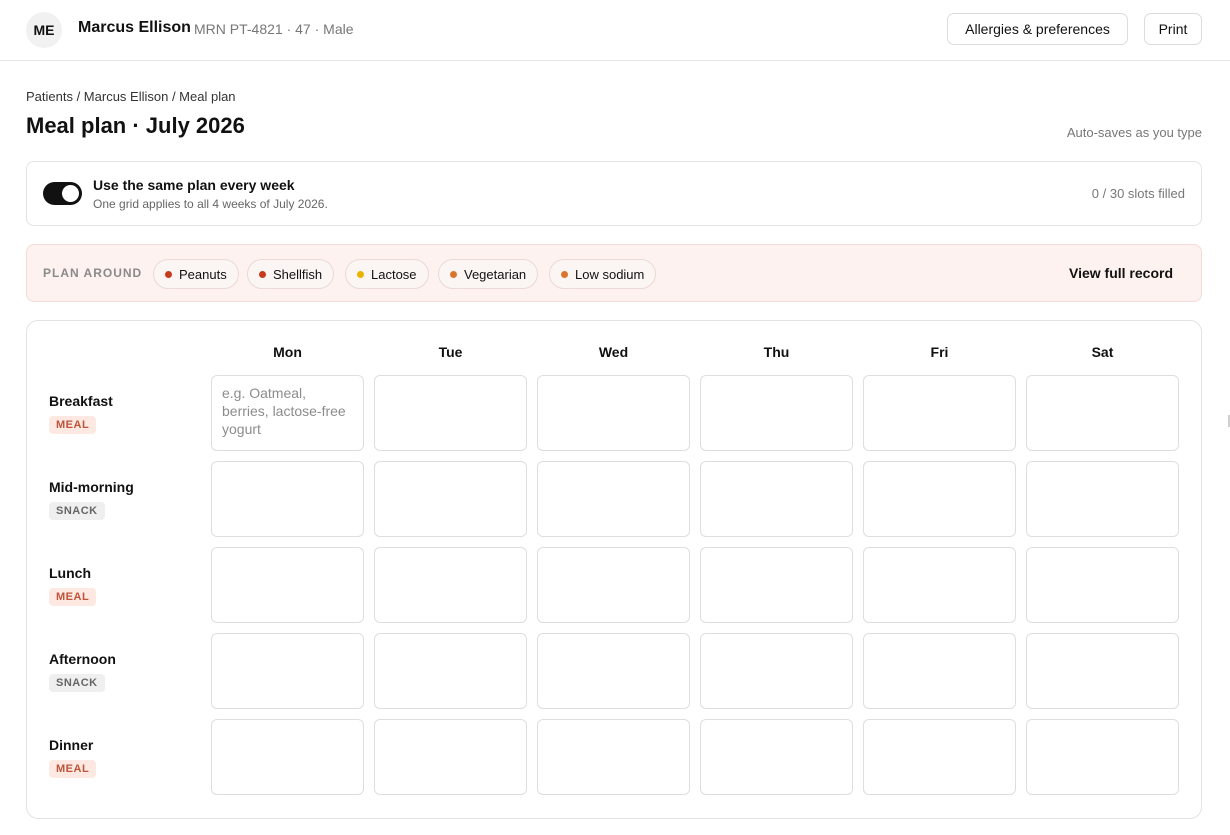 The image size is (1230, 835). Describe the element at coordinates (450, 757) in the screenshot. I see `meal-cell-dinner-tue` at that location.